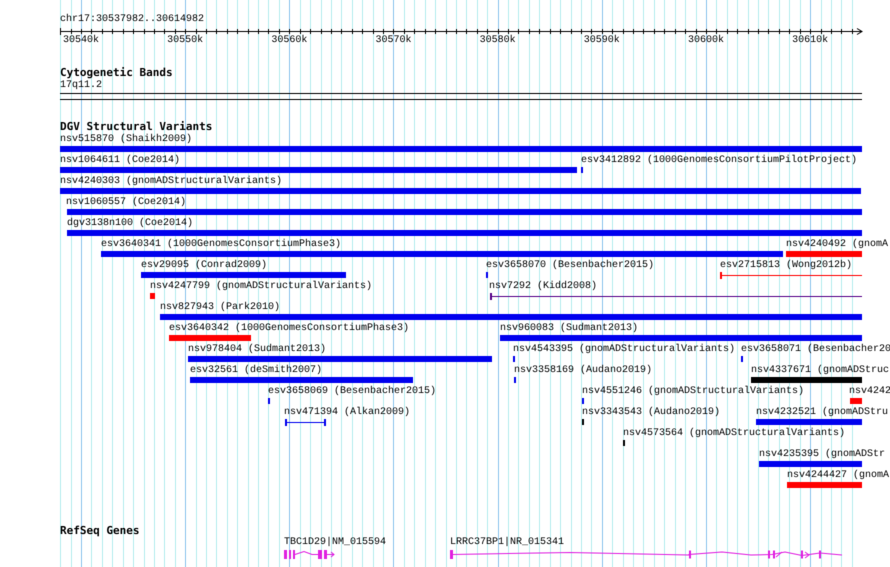 The height and width of the screenshot is (567, 890). What do you see at coordinates (116, 72) in the screenshot?
I see `track-title: Cytogenetic Bands` at bounding box center [116, 72].